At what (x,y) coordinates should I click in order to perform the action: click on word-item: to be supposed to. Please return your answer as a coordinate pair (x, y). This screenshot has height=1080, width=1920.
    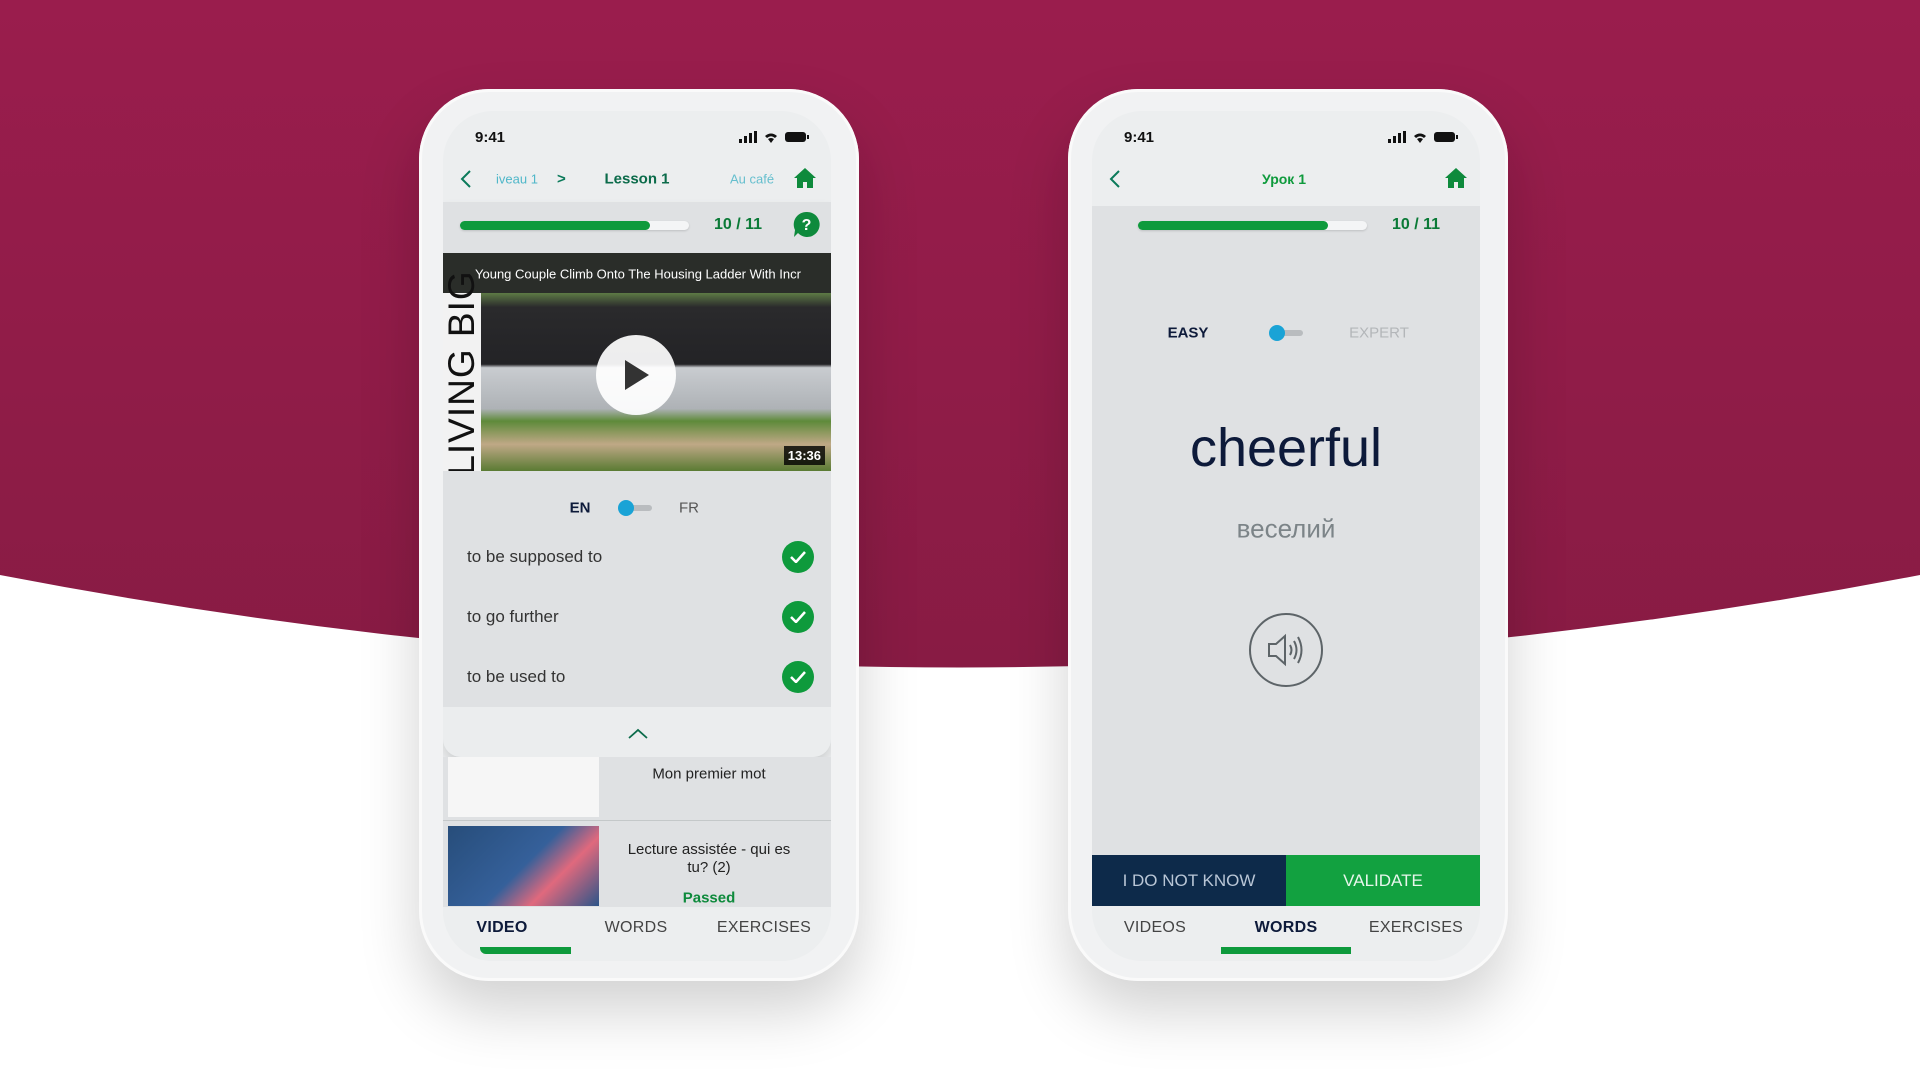
    Looking at the image, I should click on (534, 557).